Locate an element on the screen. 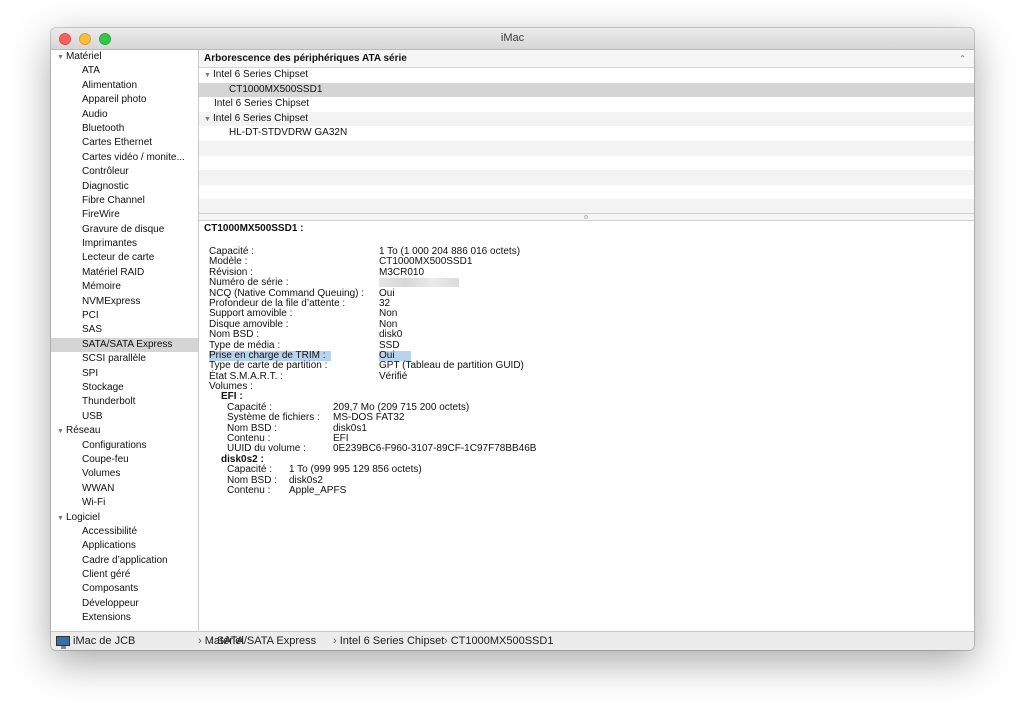 The height and width of the screenshot is (722, 1024). sidebar-item: Bluetooth is located at coordinates (124, 129).